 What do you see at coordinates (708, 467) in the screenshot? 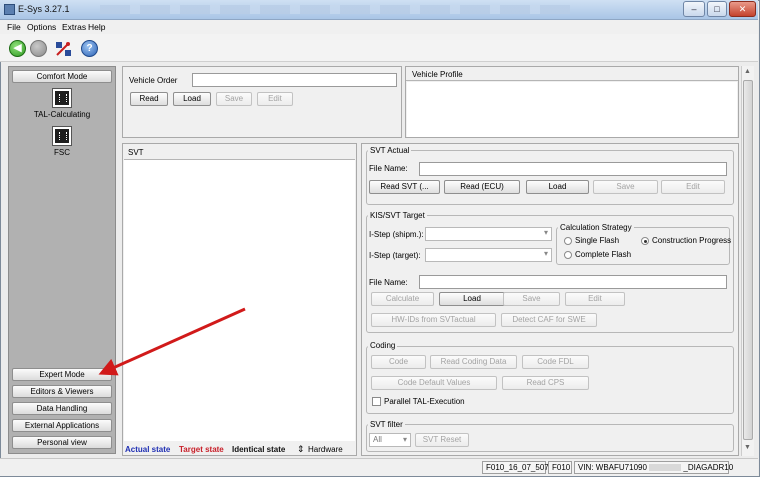
I see `status-diagadr: _DIAGADR10` at bounding box center [708, 467].